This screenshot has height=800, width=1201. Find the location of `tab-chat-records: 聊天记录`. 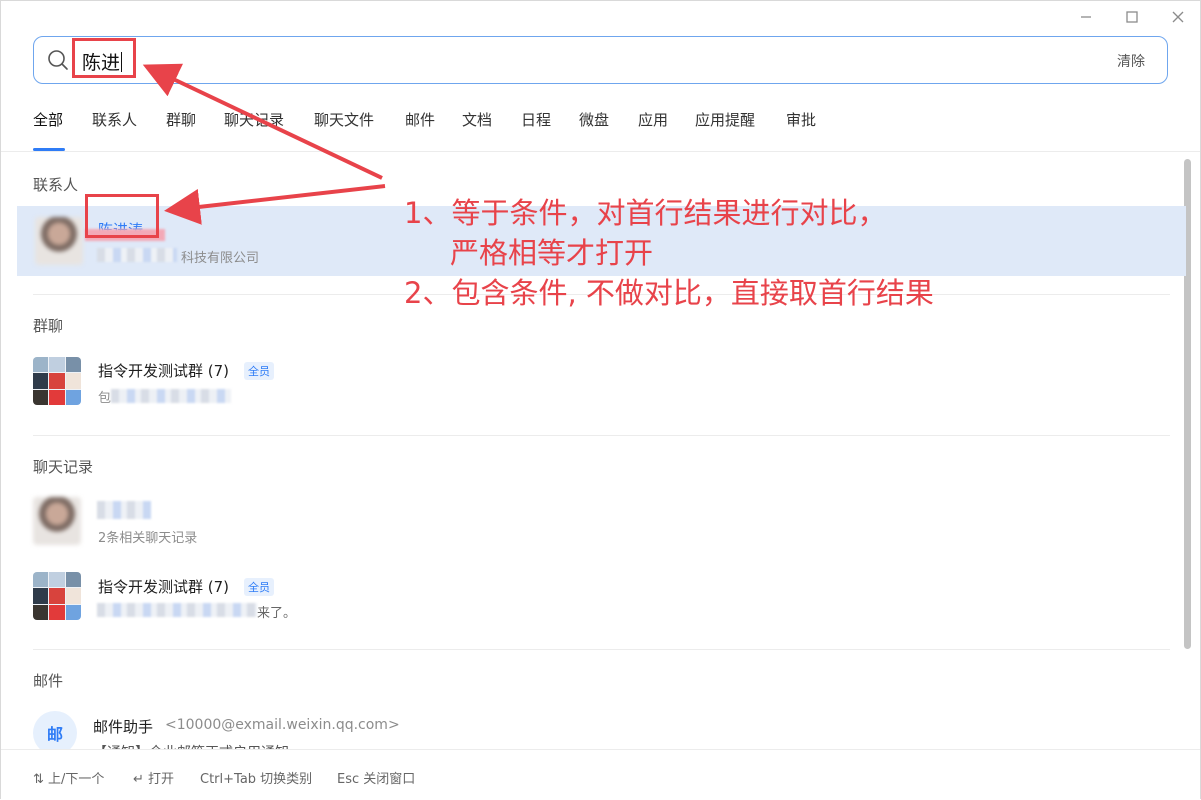

tab-chat-records: 聊天记录 is located at coordinates (254, 119).